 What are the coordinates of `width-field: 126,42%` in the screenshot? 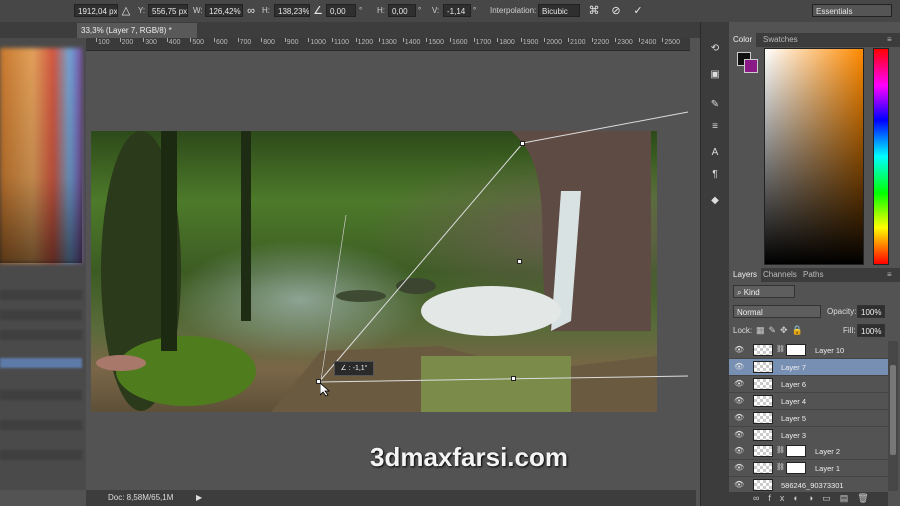 It's located at (224, 10).